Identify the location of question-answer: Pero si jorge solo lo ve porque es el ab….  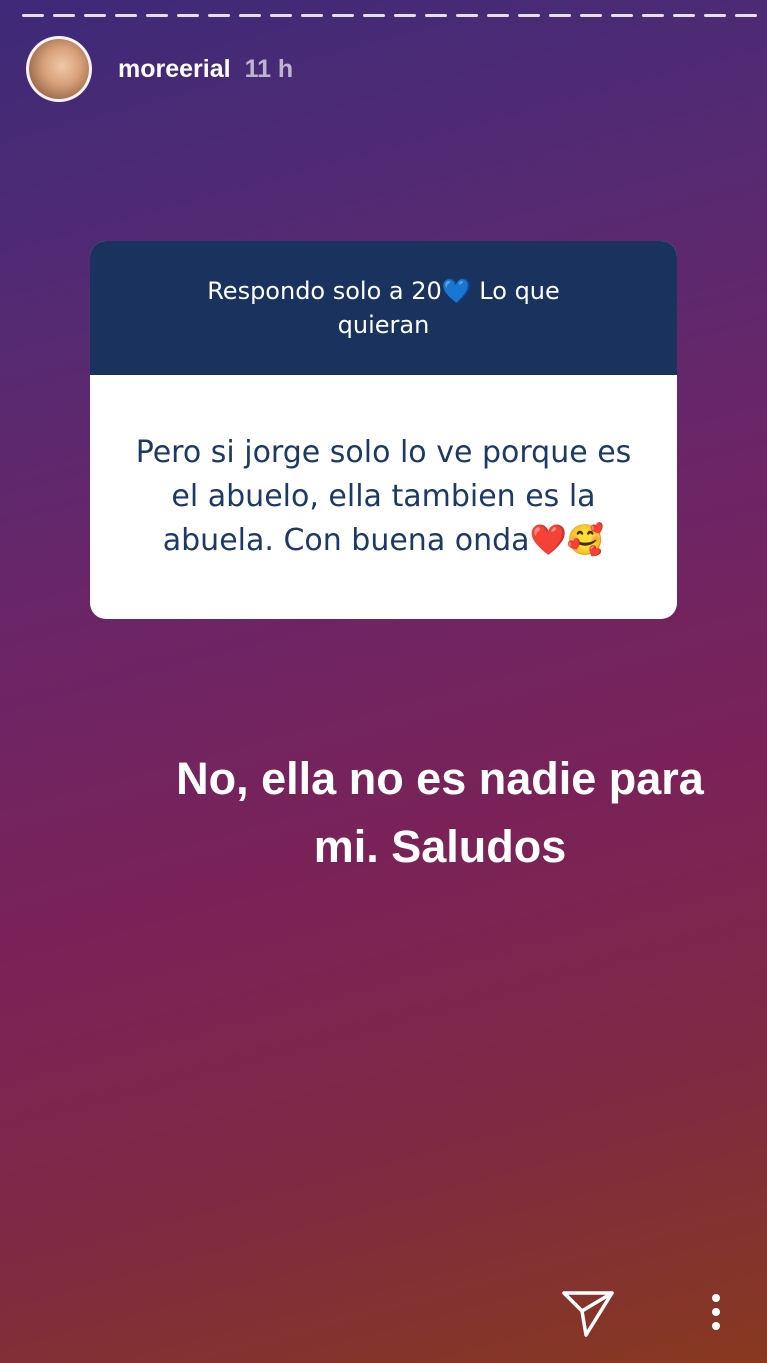
(383, 496).